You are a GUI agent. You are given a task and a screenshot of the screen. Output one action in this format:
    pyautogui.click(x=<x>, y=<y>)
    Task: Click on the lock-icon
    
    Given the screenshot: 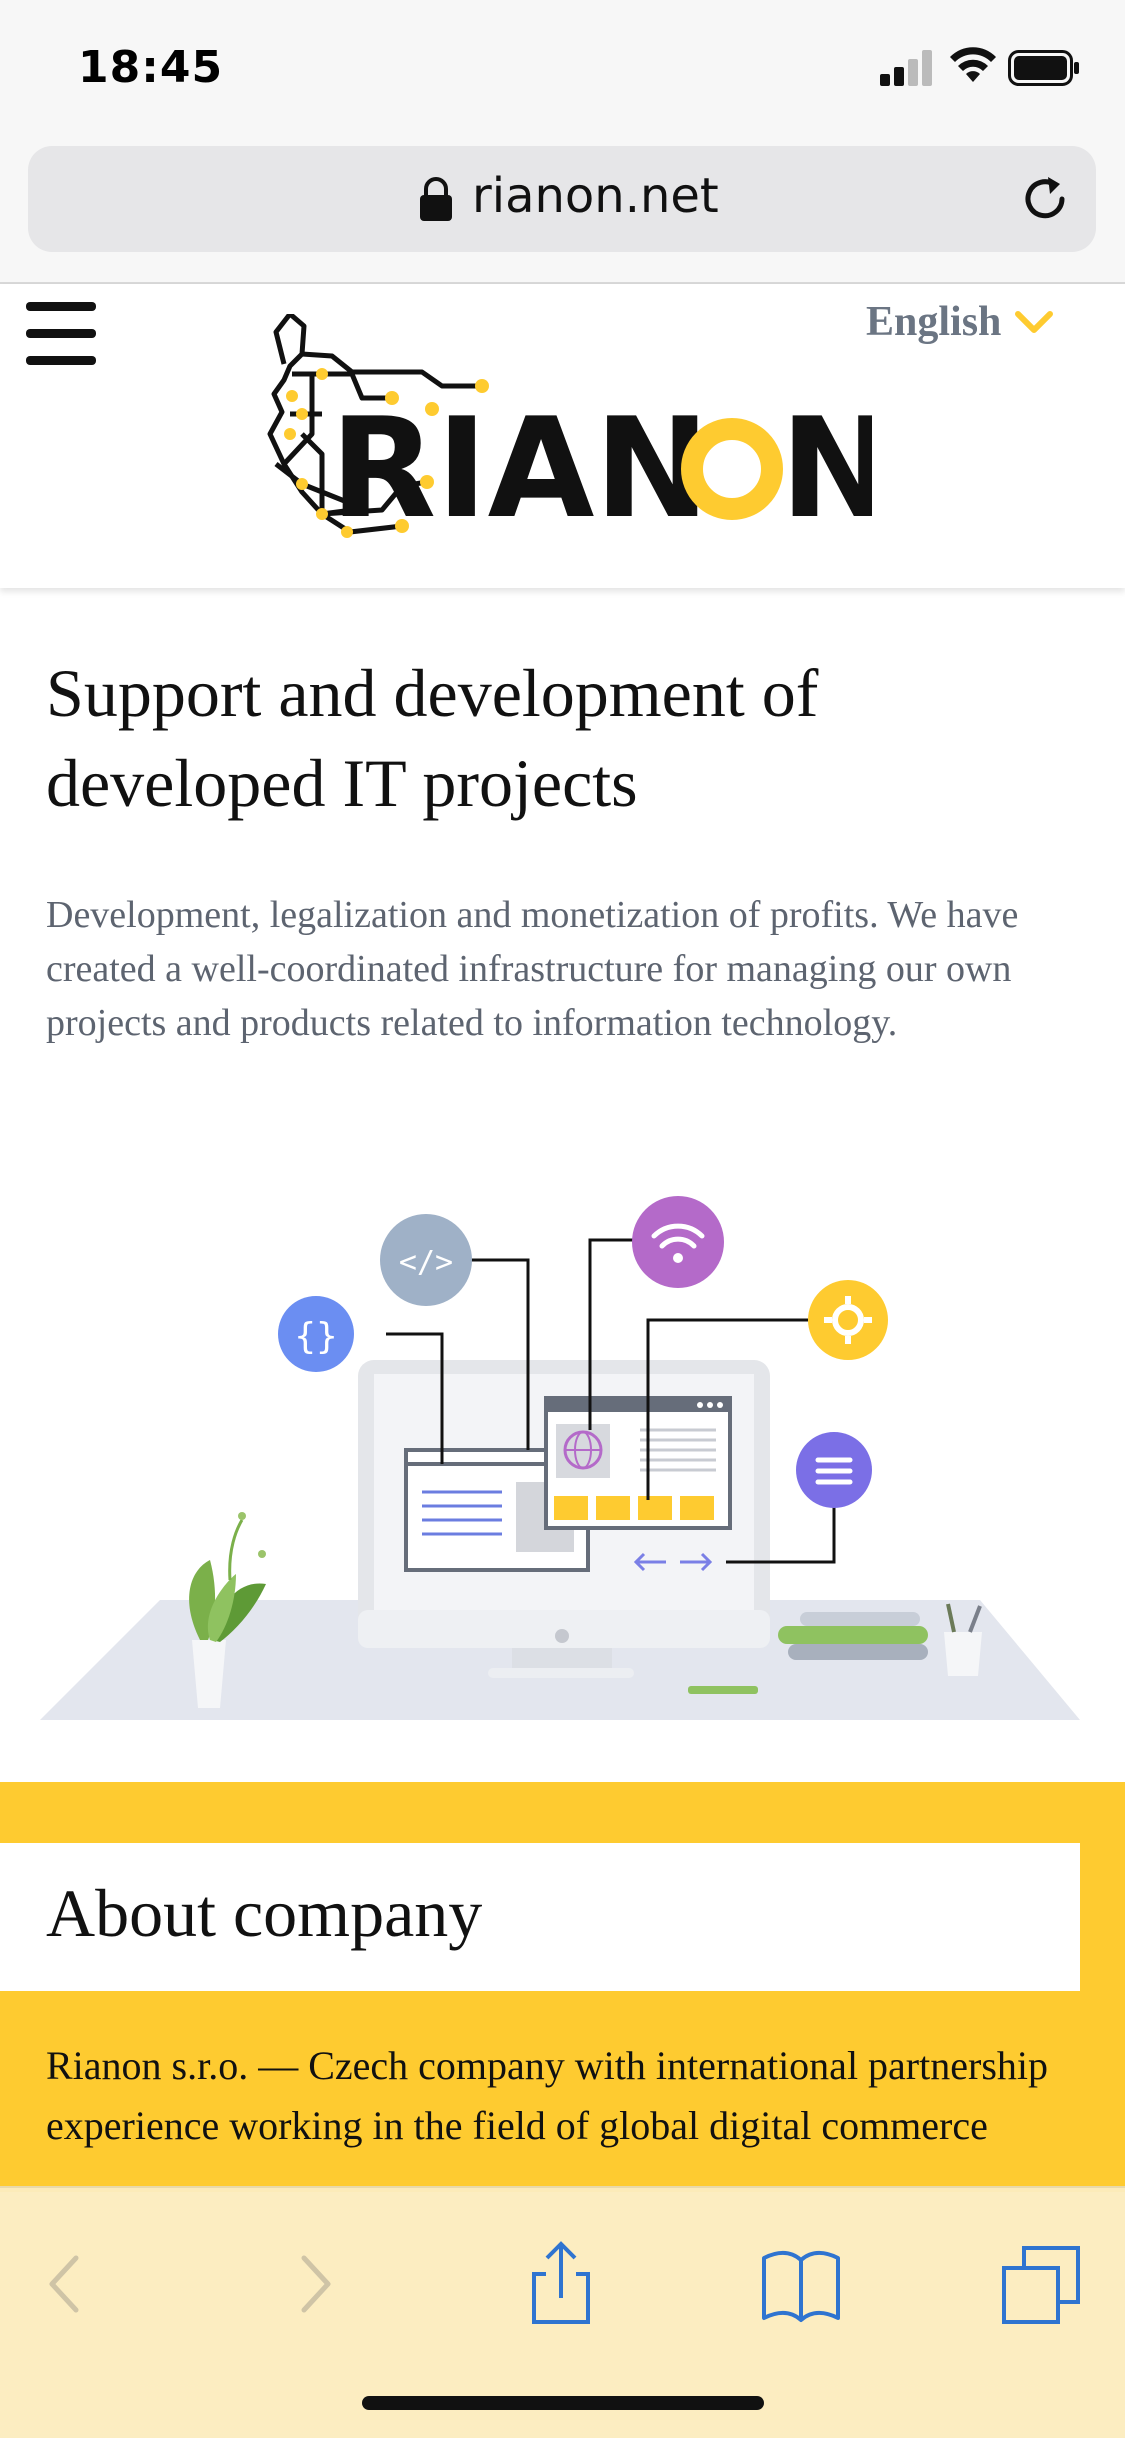 What is the action you would take?
    pyautogui.click(x=436, y=199)
    